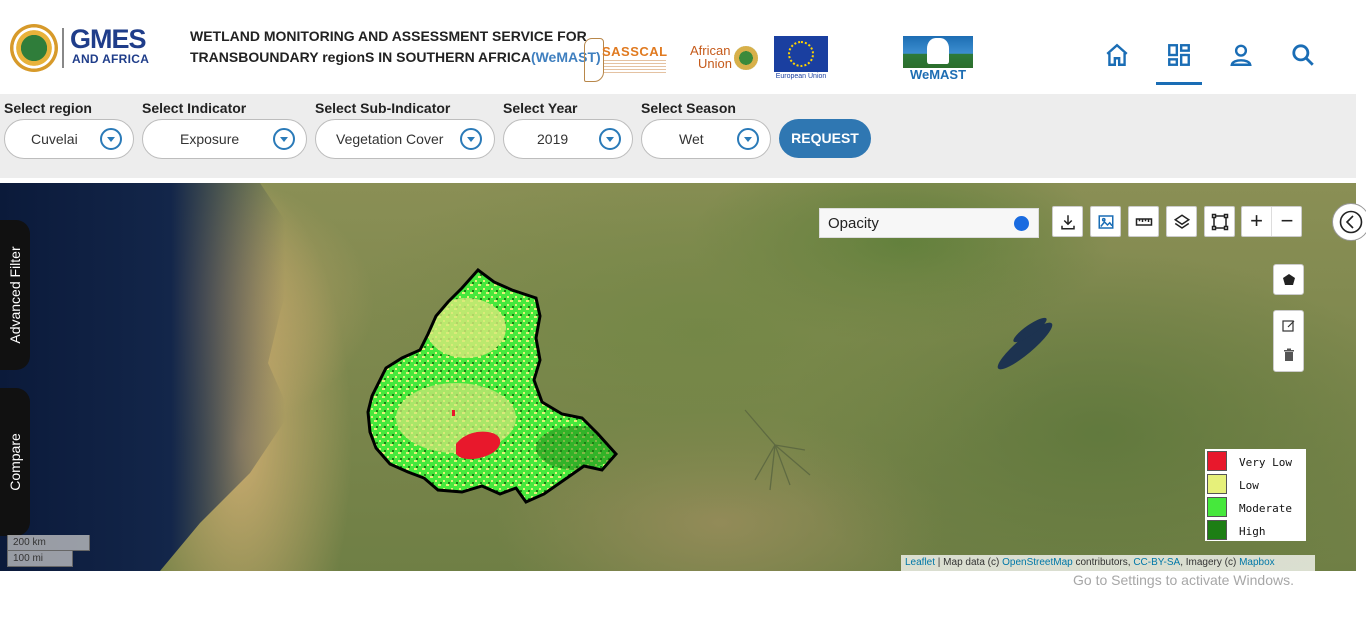 The image size is (1366, 621). I want to click on collapse-panel-button, so click(1349, 222).